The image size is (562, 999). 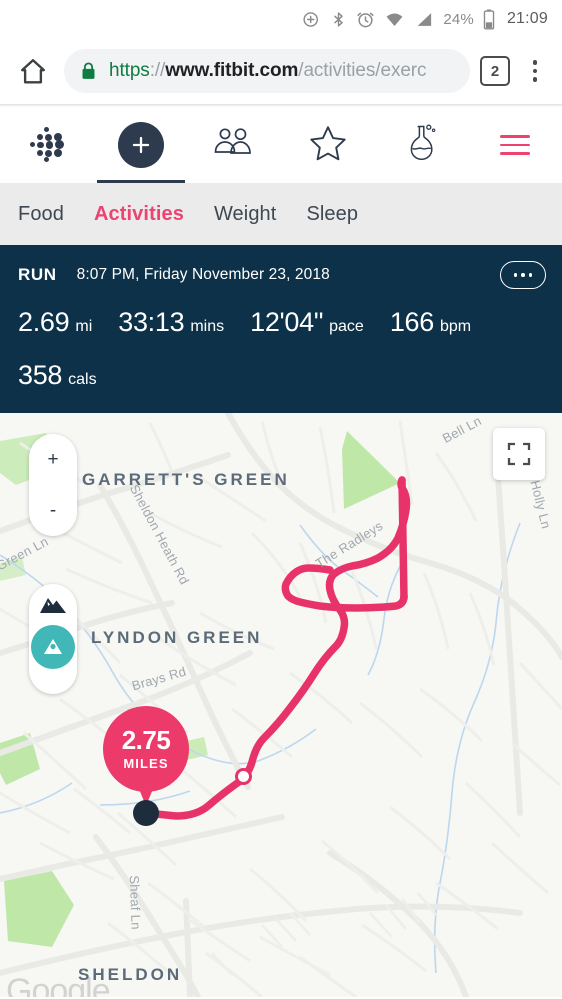 I want to click on stat-calories-unit: cals, so click(x=82, y=379).